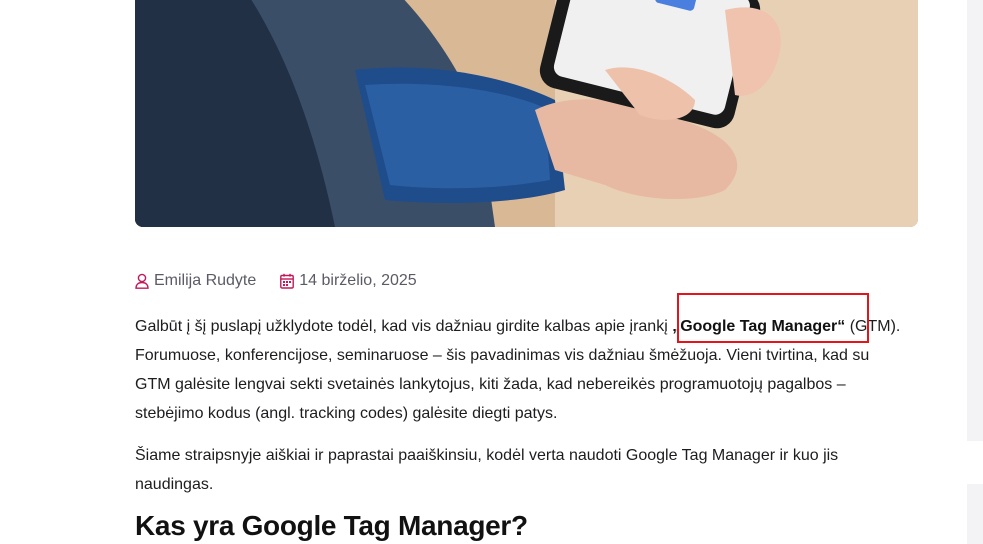  I want to click on user-icon, so click(142, 281).